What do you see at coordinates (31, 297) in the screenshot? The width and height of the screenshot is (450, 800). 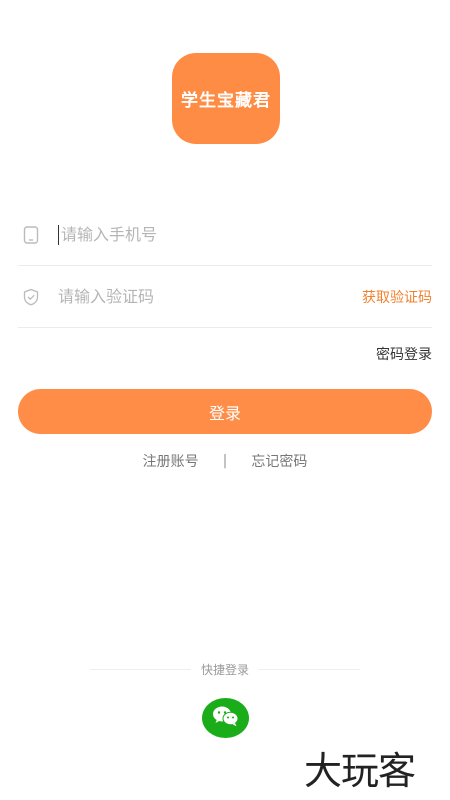 I see `shield-icon` at bounding box center [31, 297].